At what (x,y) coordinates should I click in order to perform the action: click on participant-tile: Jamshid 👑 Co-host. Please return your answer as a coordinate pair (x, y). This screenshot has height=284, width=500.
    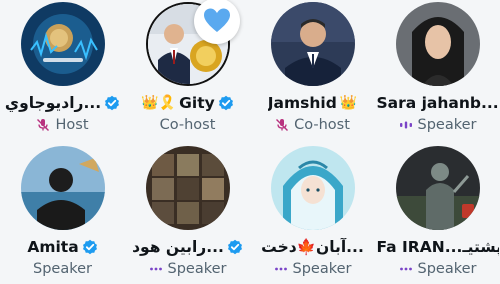
    Looking at the image, I should click on (312, 71).